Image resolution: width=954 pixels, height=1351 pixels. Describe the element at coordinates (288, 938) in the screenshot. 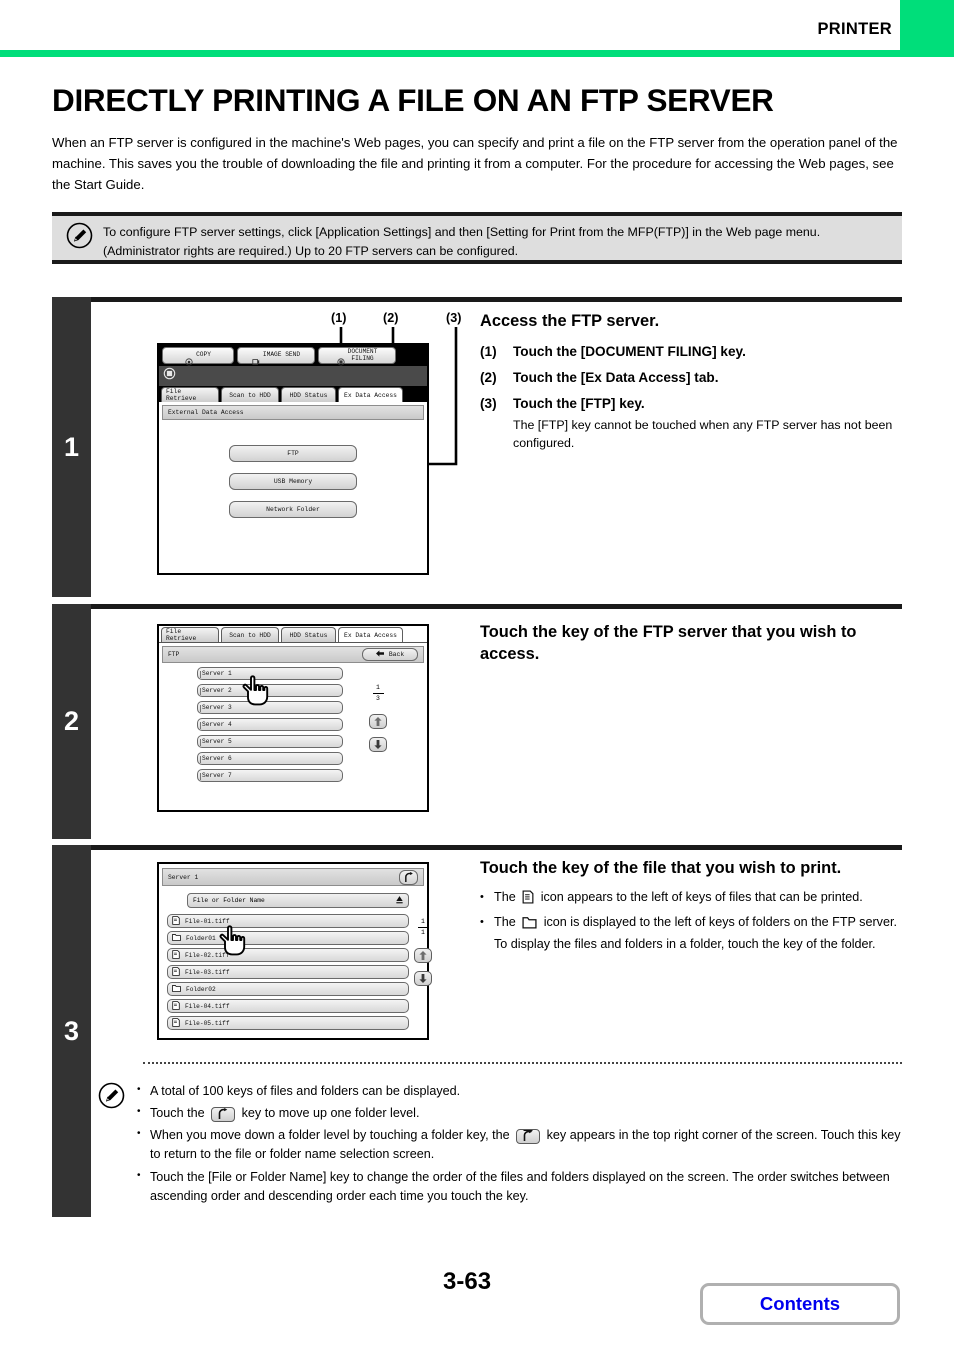

I see `file-entry-2: Folder01` at that location.